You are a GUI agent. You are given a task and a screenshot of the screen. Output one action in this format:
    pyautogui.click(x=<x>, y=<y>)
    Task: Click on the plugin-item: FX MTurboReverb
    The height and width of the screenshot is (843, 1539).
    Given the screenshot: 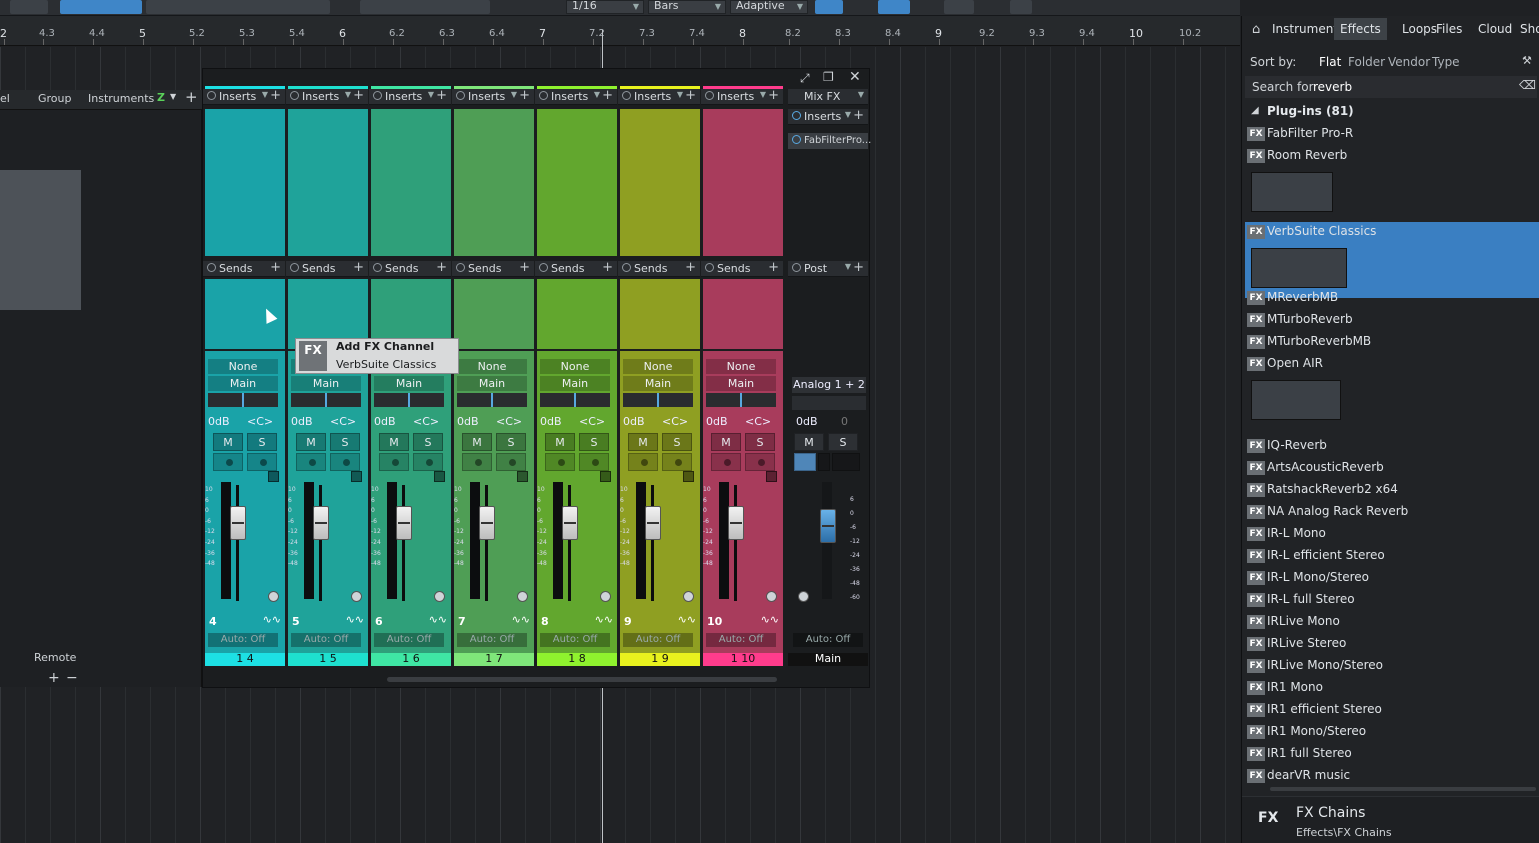 What is the action you would take?
    pyautogui.click(x=1392, y=321)
    